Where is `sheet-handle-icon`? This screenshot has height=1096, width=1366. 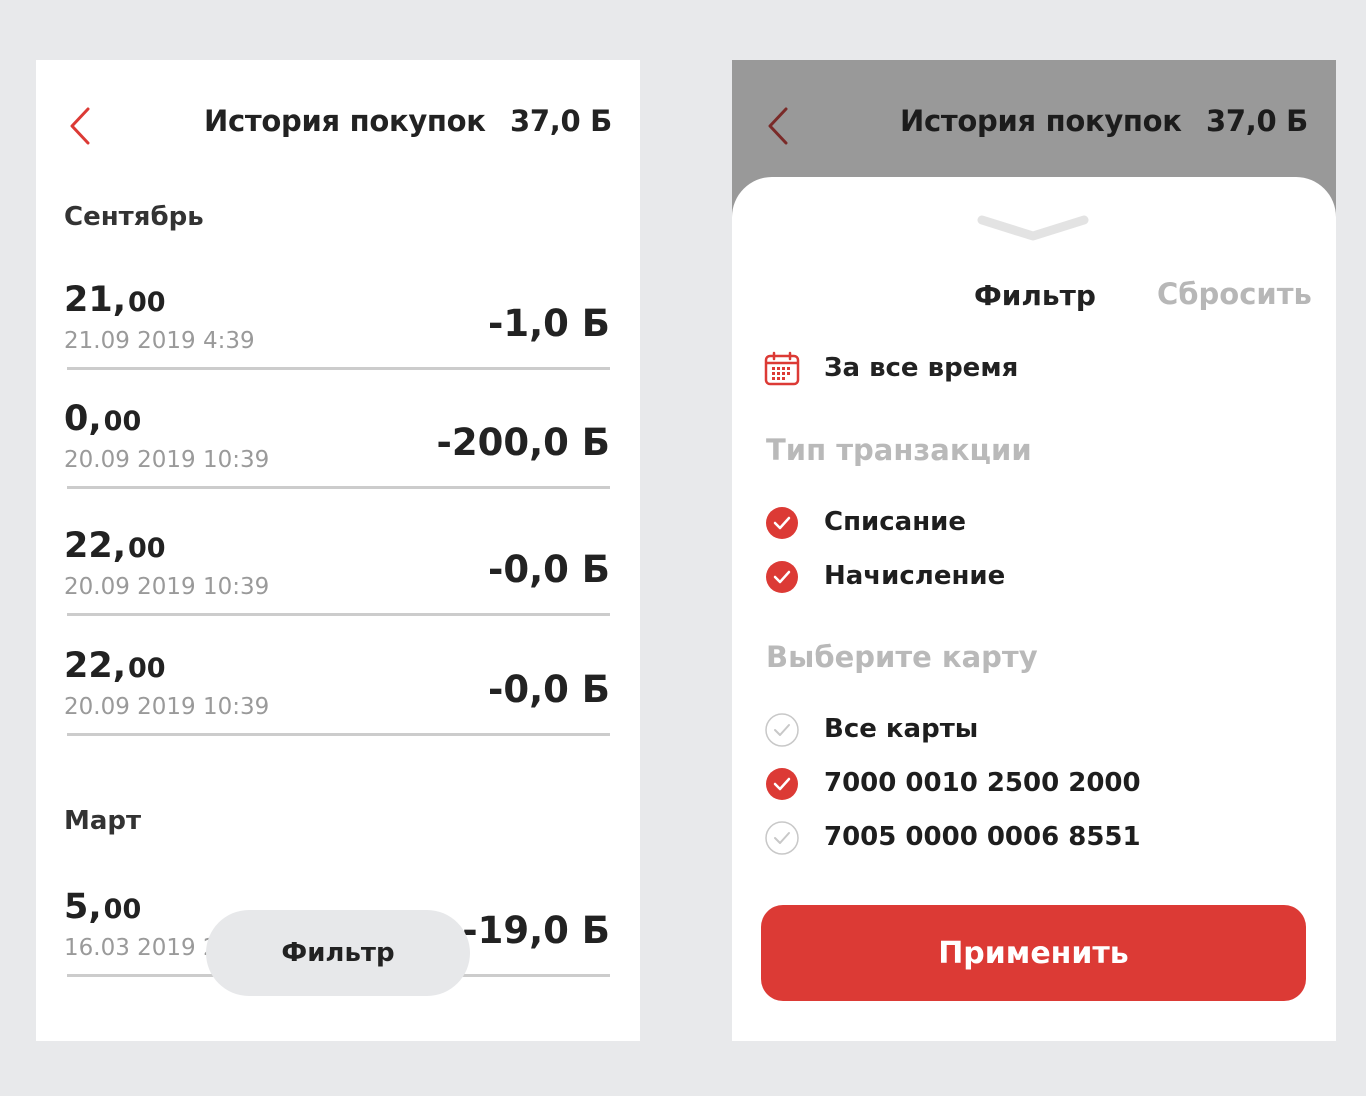
sheet-handle-icon is located at coordinates (1033, 227).